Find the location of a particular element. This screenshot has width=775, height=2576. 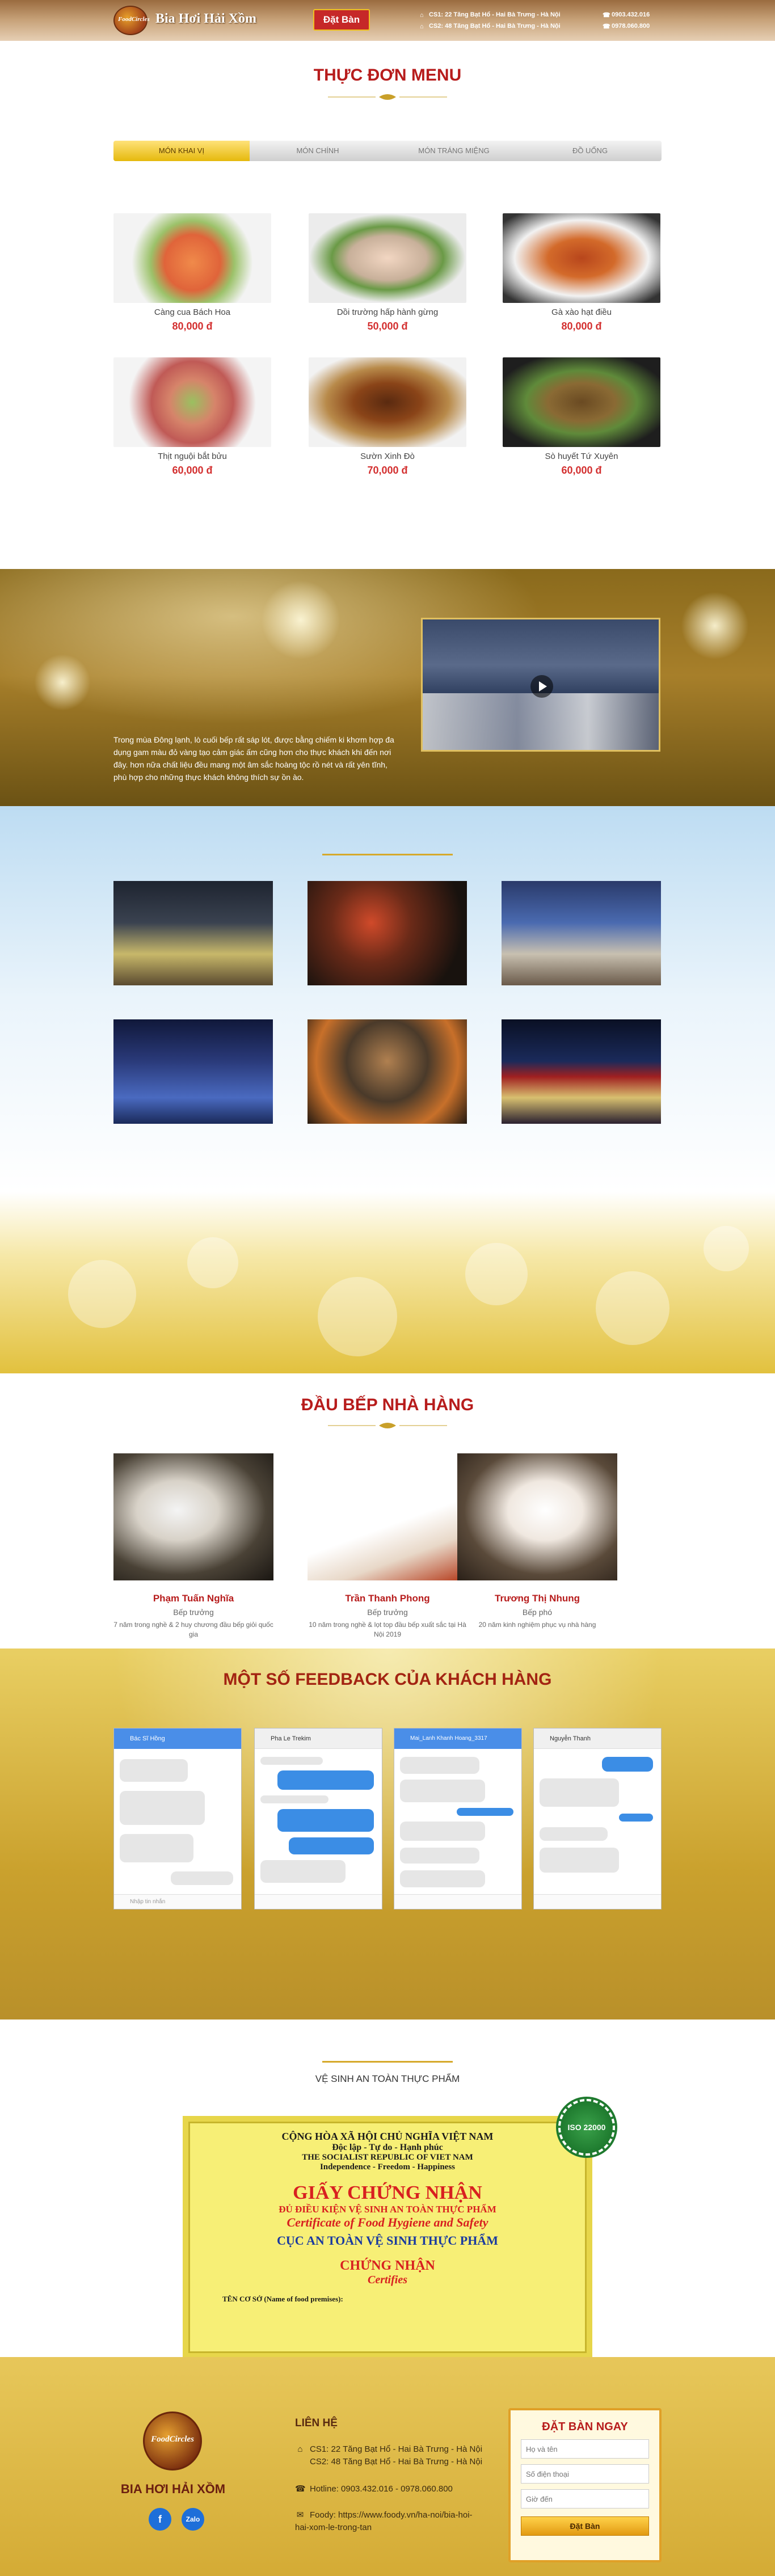

feedback-title: MỘT SỐ FEEDBACK CỦA KHÁCH HÀNG is located at coordinates (387, 1679).